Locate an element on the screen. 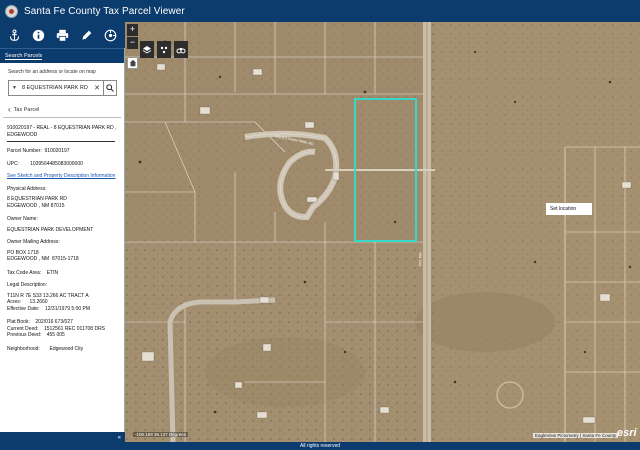 The height and width of the screenshot is (450, 640). app-header: Santa Fe County Tax Parcel Viewer is located at coordinates (320, 11).